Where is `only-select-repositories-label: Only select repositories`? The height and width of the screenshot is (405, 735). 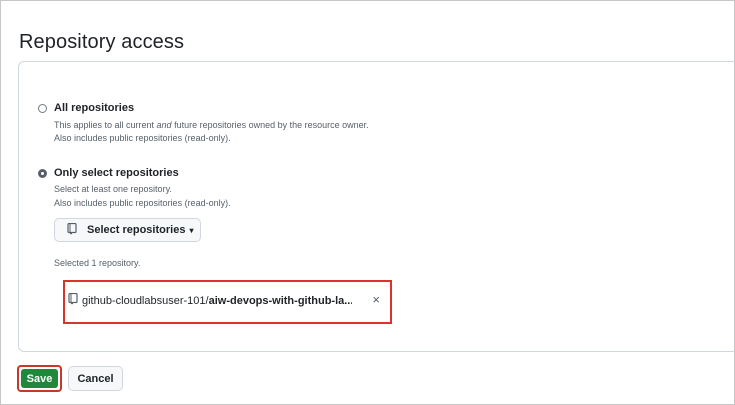 only-select-repositories-label: Only select repositories is located at coordinates (116, 173).